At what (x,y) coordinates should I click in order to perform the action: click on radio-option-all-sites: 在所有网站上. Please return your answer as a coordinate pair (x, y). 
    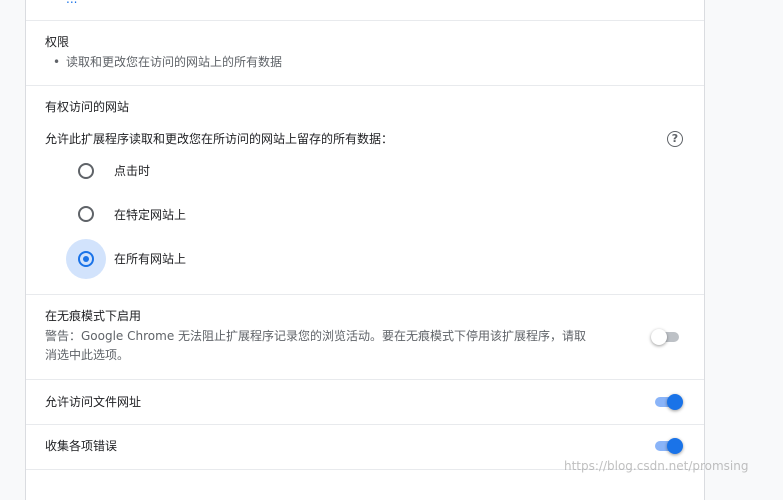
    Looking at the image, I should click on (366, 259).